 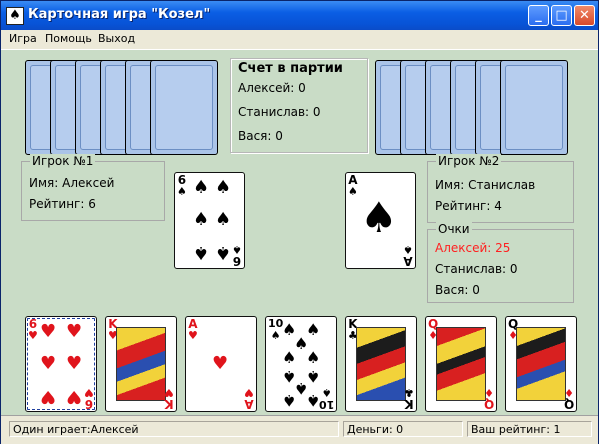 I want to click on menu-exit: Выход, so click(x=116, y=38).